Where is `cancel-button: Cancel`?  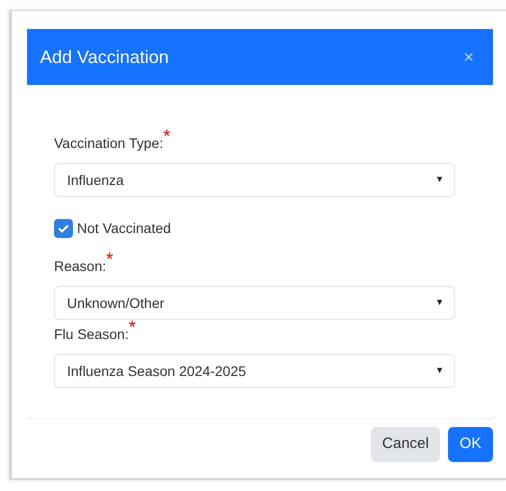
cancel-button: Cancel is located at coordinates (405, 444).